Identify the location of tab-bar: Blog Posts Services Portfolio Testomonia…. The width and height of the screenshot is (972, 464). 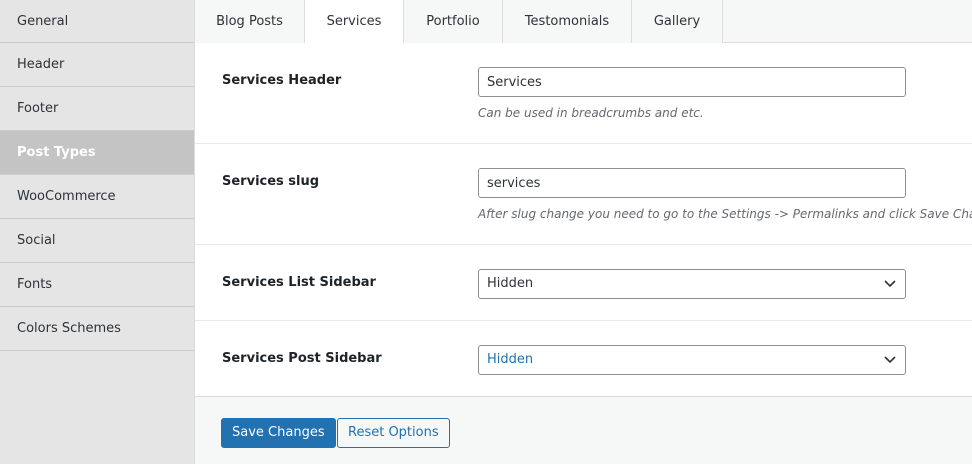
(583, 22).